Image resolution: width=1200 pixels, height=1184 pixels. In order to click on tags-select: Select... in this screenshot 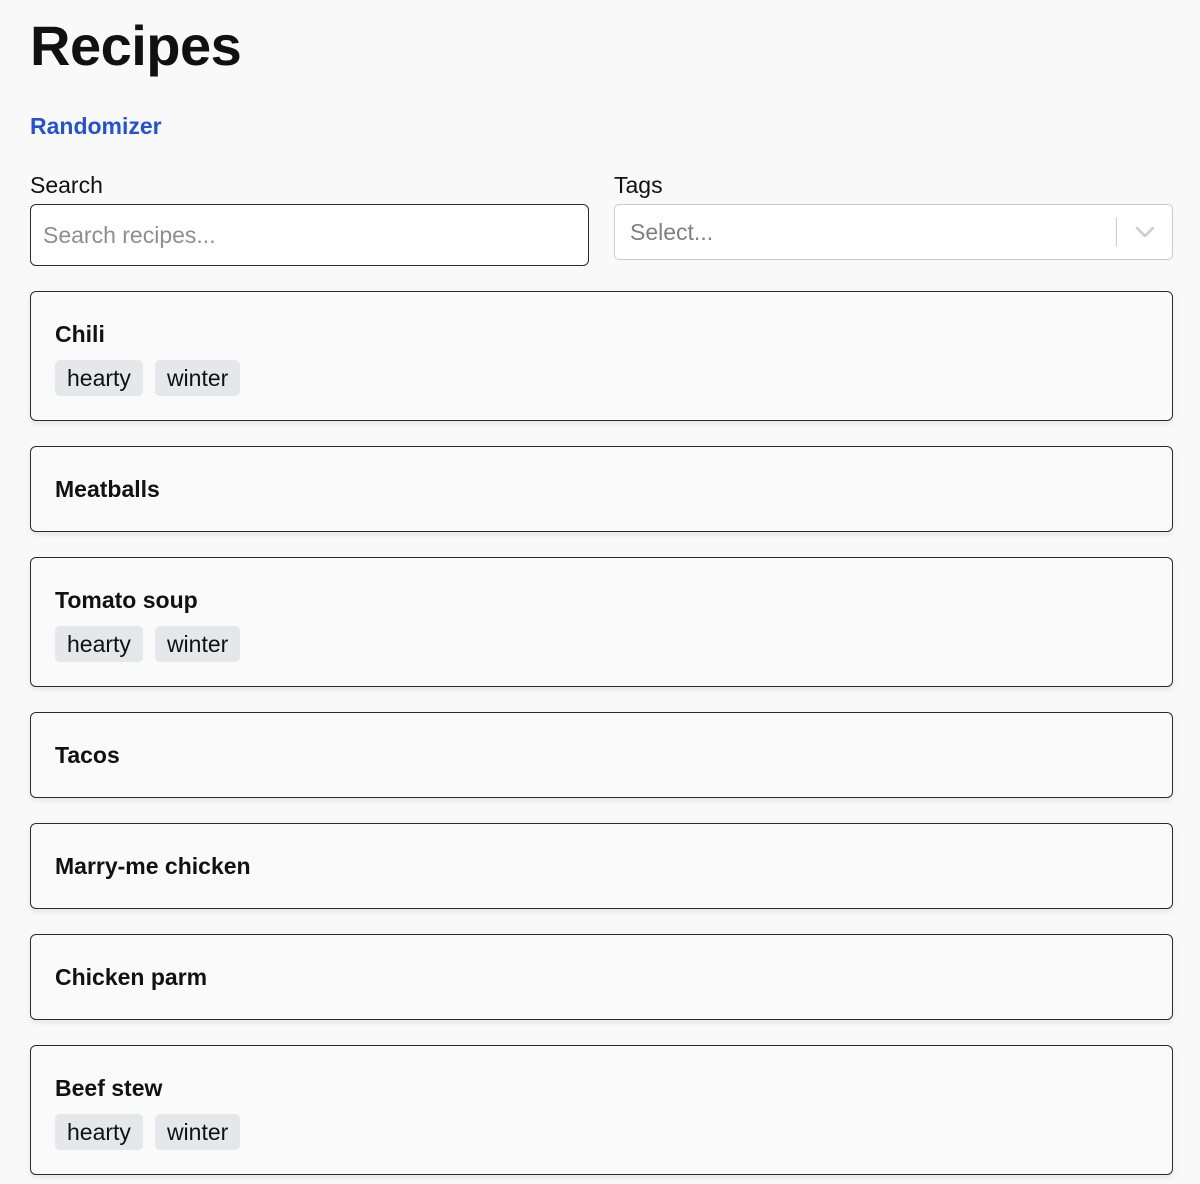, I will do `click(893, 232)`.